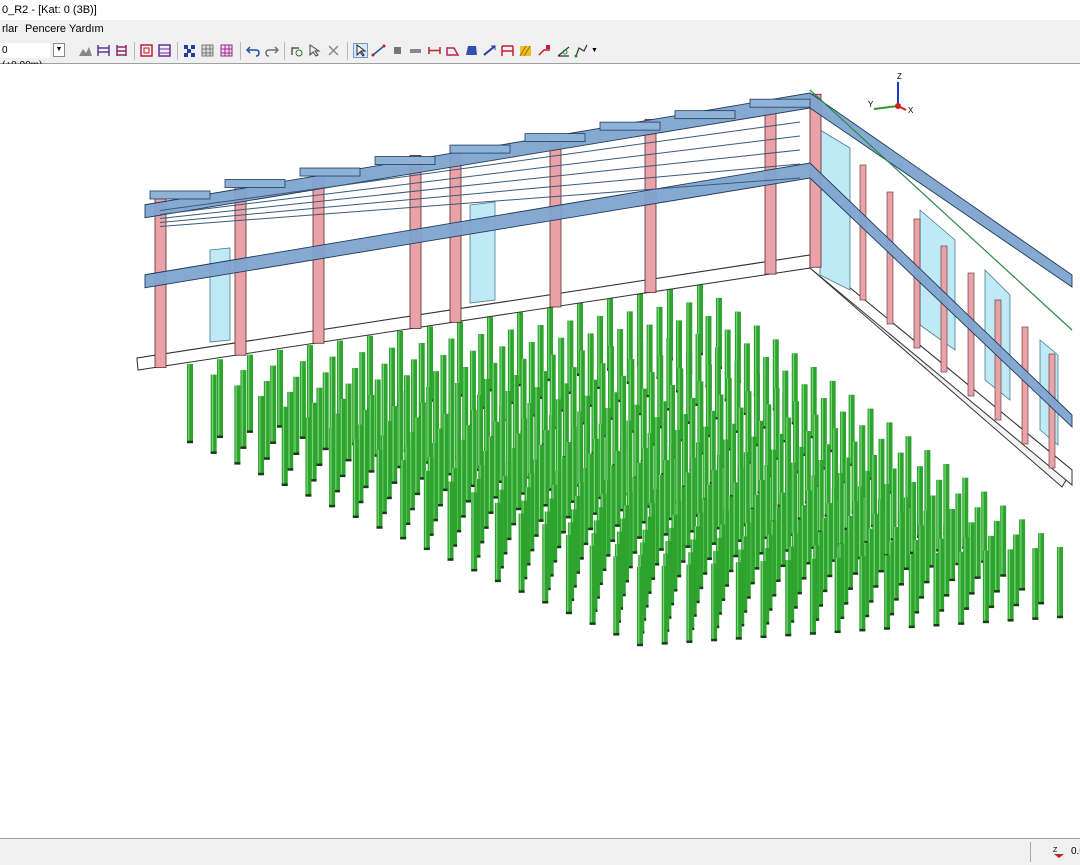 The width and height of the screenshot is (1080, 865). What do you see at coordinates (103, 50) in the screenshot?
I see `grid-axes-icon` at bounding box center [103, 50].